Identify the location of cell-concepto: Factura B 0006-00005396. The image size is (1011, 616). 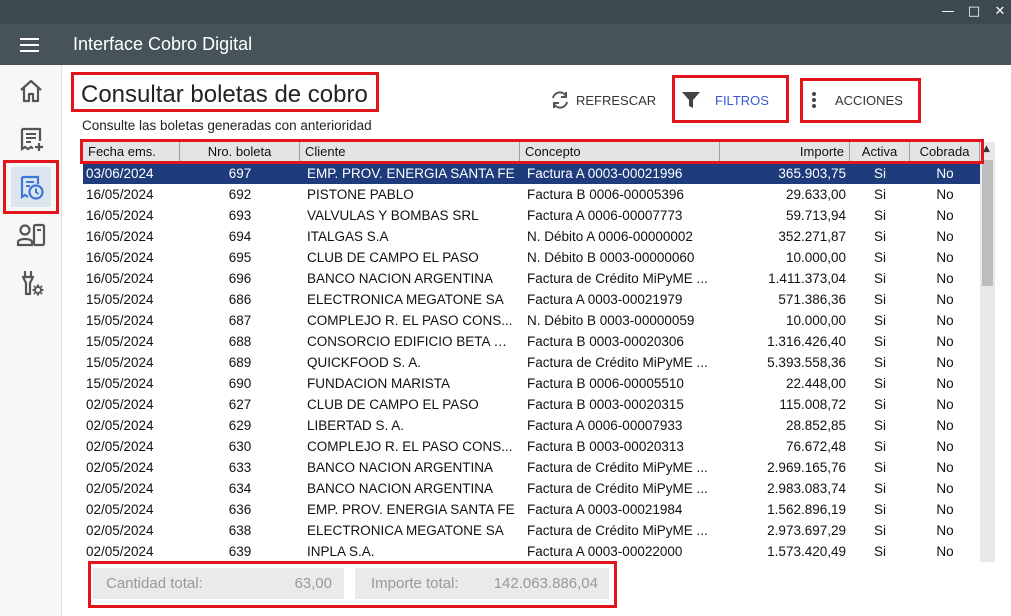
(605, 194).